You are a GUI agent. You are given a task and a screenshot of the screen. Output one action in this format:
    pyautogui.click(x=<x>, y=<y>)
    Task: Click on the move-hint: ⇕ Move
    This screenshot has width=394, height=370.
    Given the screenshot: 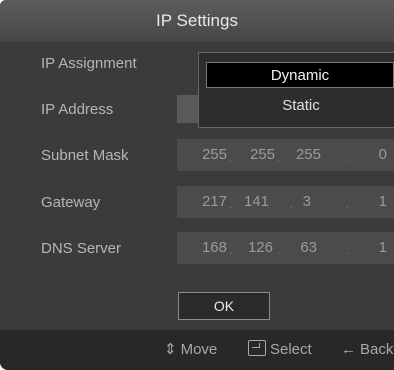 What is the action you would take?
    pyautogui.click(x=190, y=350)
    